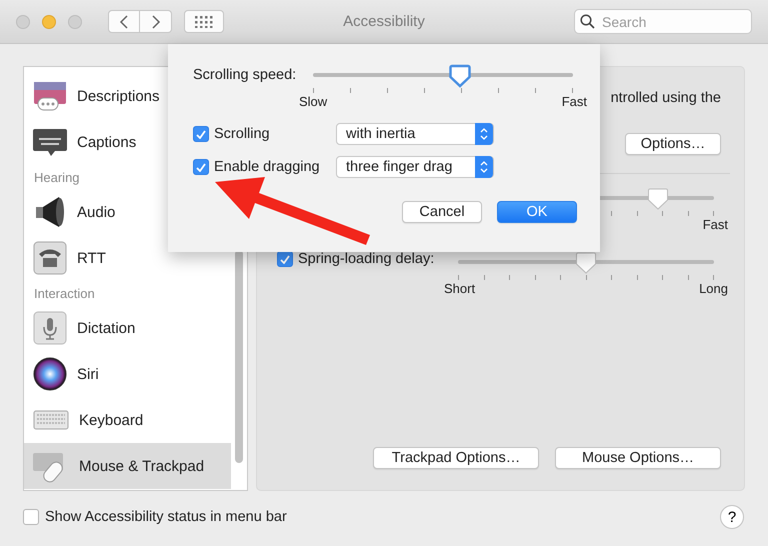 This screenshot has height=546, width=768. I want to click on chevron-left-icon, so click(124, 21).